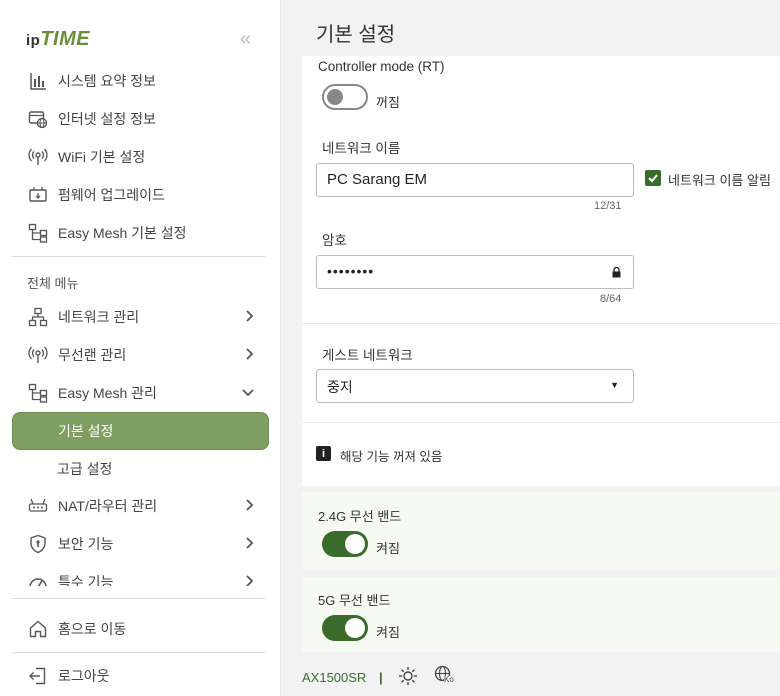 The width and height of the screenshot is (780, 696). Describe the element at coordinates (360, 516) in the screenshot. I see `band-24g-label: 2.4G 무선 밴드` at that location.